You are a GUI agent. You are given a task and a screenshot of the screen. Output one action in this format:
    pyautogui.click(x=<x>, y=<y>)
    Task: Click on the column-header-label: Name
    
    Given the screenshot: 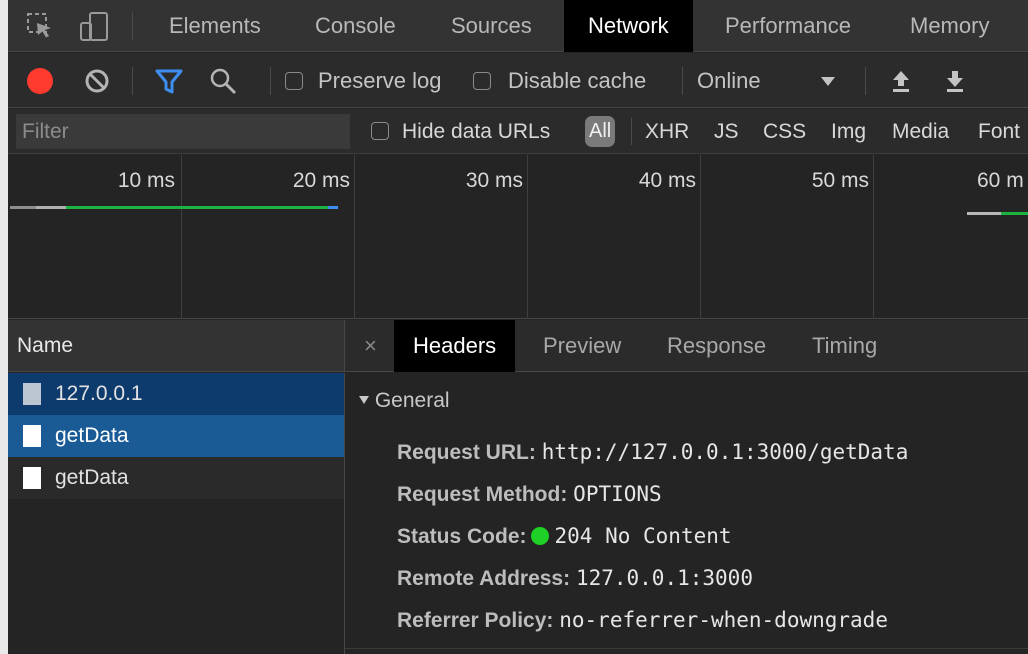 What is the action you would take?
    pyautogui.click(x=45, y=345)
    